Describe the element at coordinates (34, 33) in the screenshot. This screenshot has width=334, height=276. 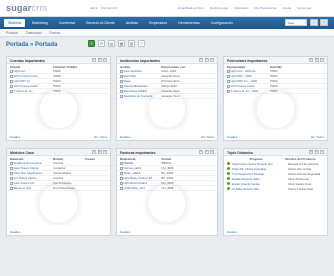
I see `subtab-calendario: Calendario` at that location.